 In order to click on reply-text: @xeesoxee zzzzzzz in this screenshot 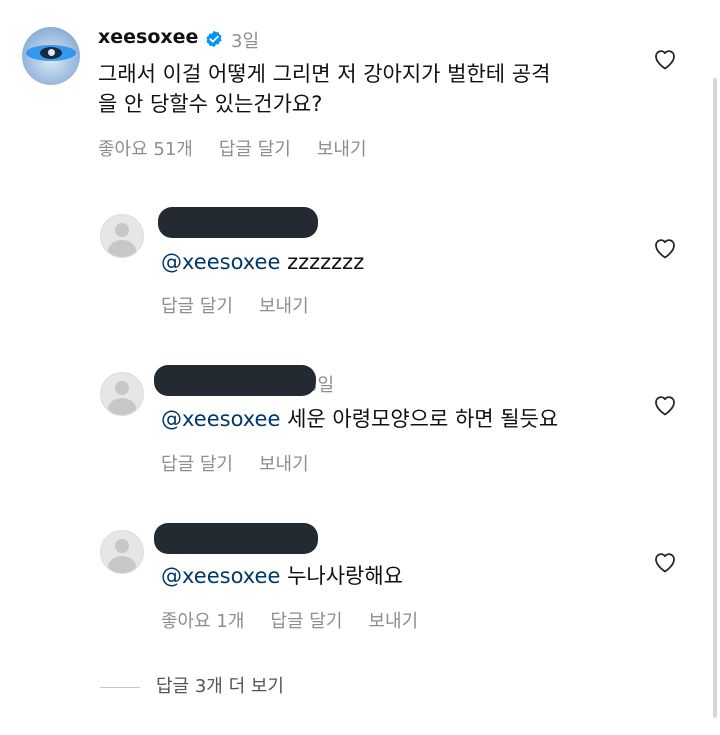, I will do `click(263, 262)`.